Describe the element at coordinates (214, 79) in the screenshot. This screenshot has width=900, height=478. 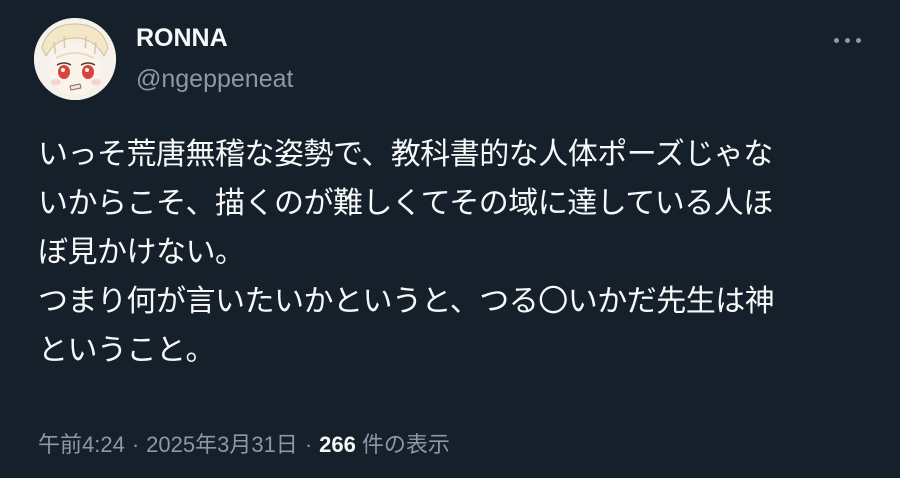
I see `user-handle: @ngeppeneat` at that location.